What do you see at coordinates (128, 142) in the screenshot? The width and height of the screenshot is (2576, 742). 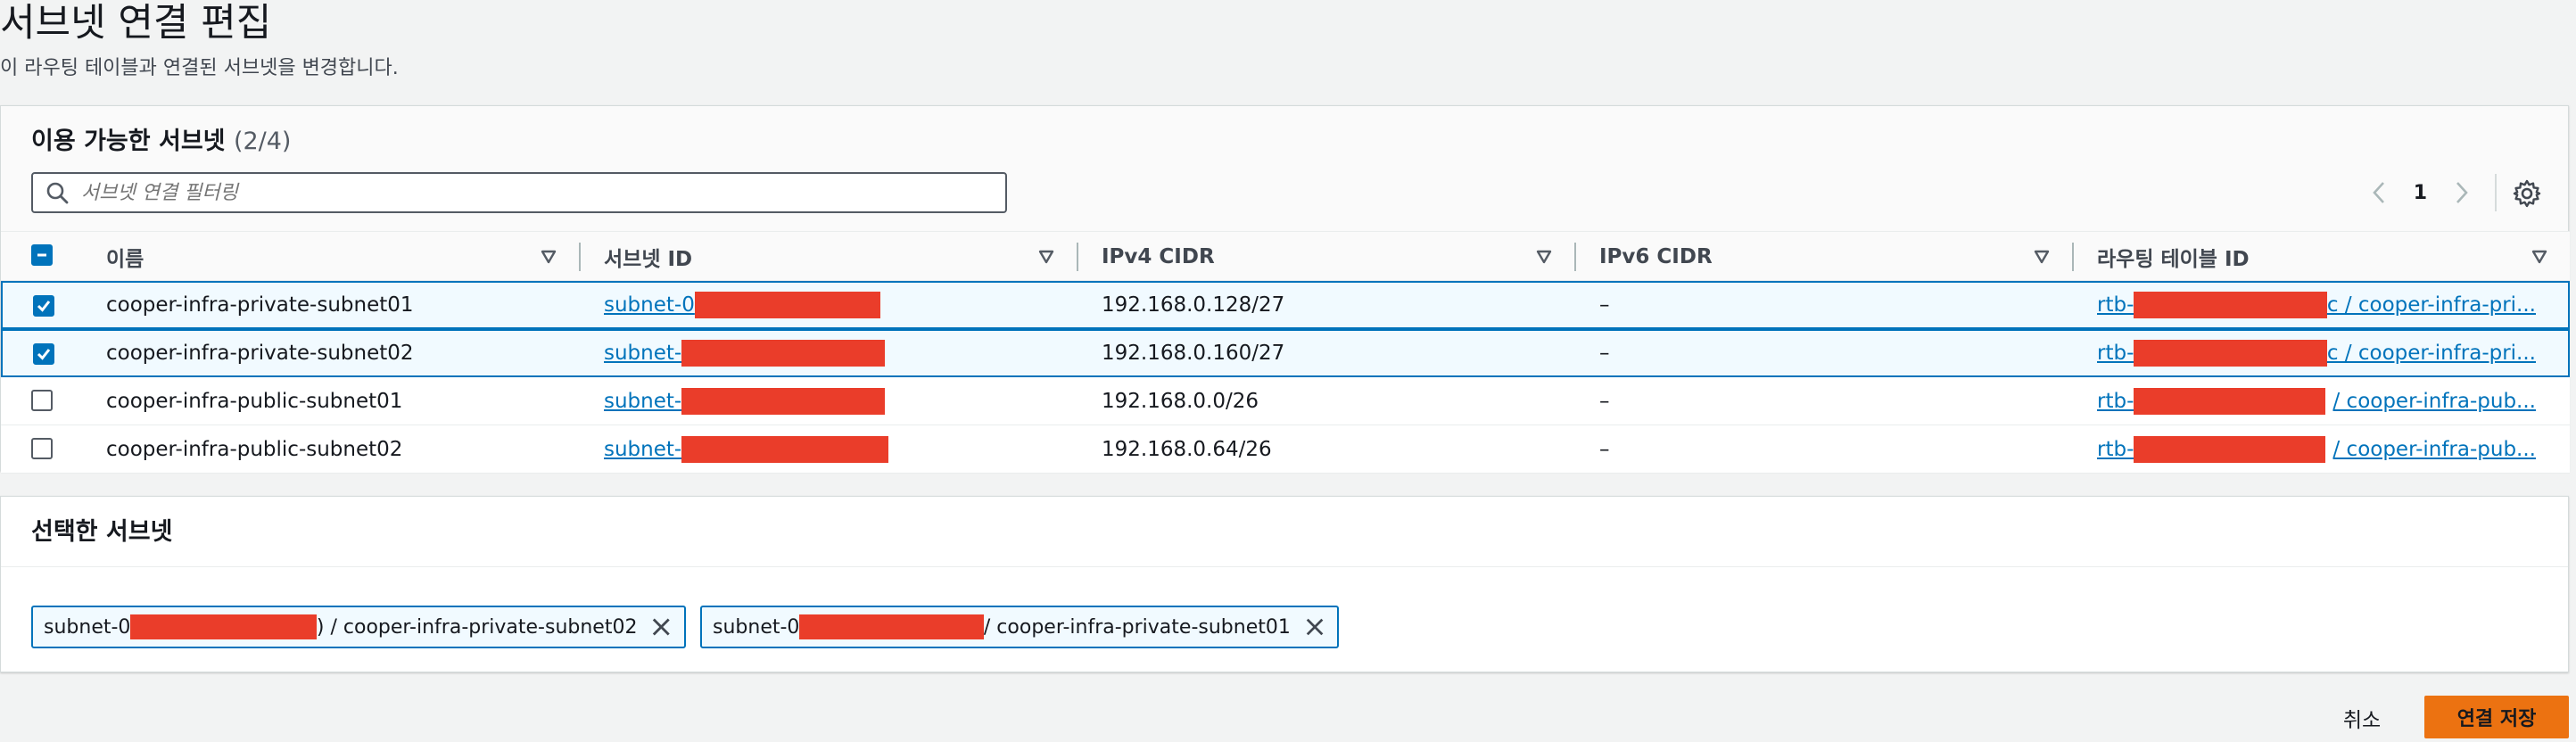 I see `available-subnets-title-text: 이용 가능한 서브넷` at bounding box center [128, 142].